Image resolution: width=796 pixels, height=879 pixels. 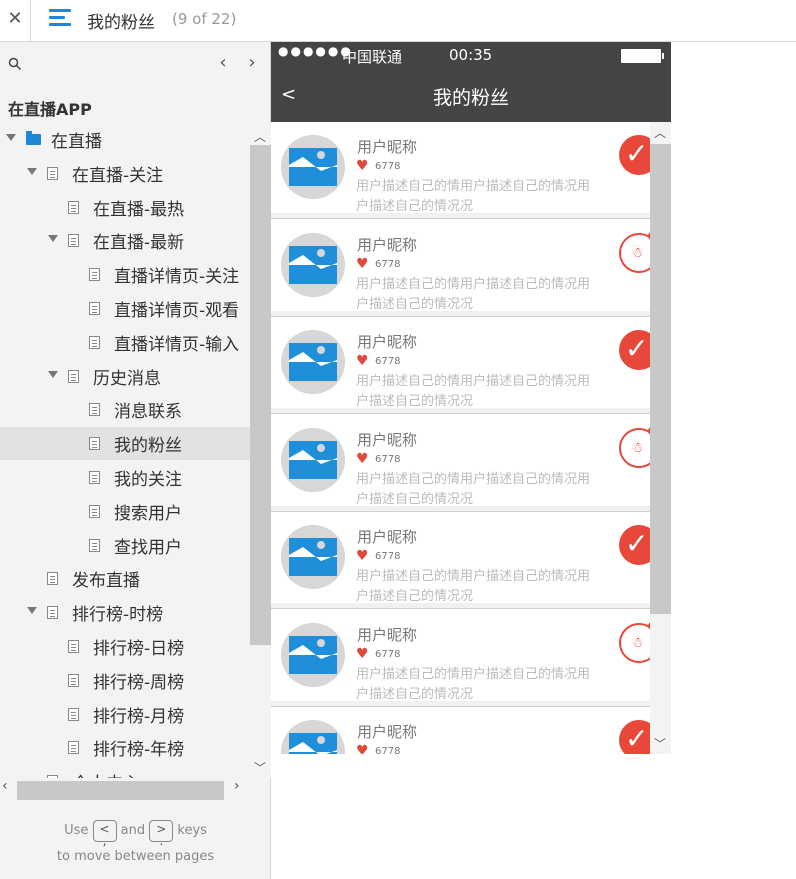 I want to click on keyboard-hint: Use <, and >. keys to move between pages, so click(x=135, y=841).